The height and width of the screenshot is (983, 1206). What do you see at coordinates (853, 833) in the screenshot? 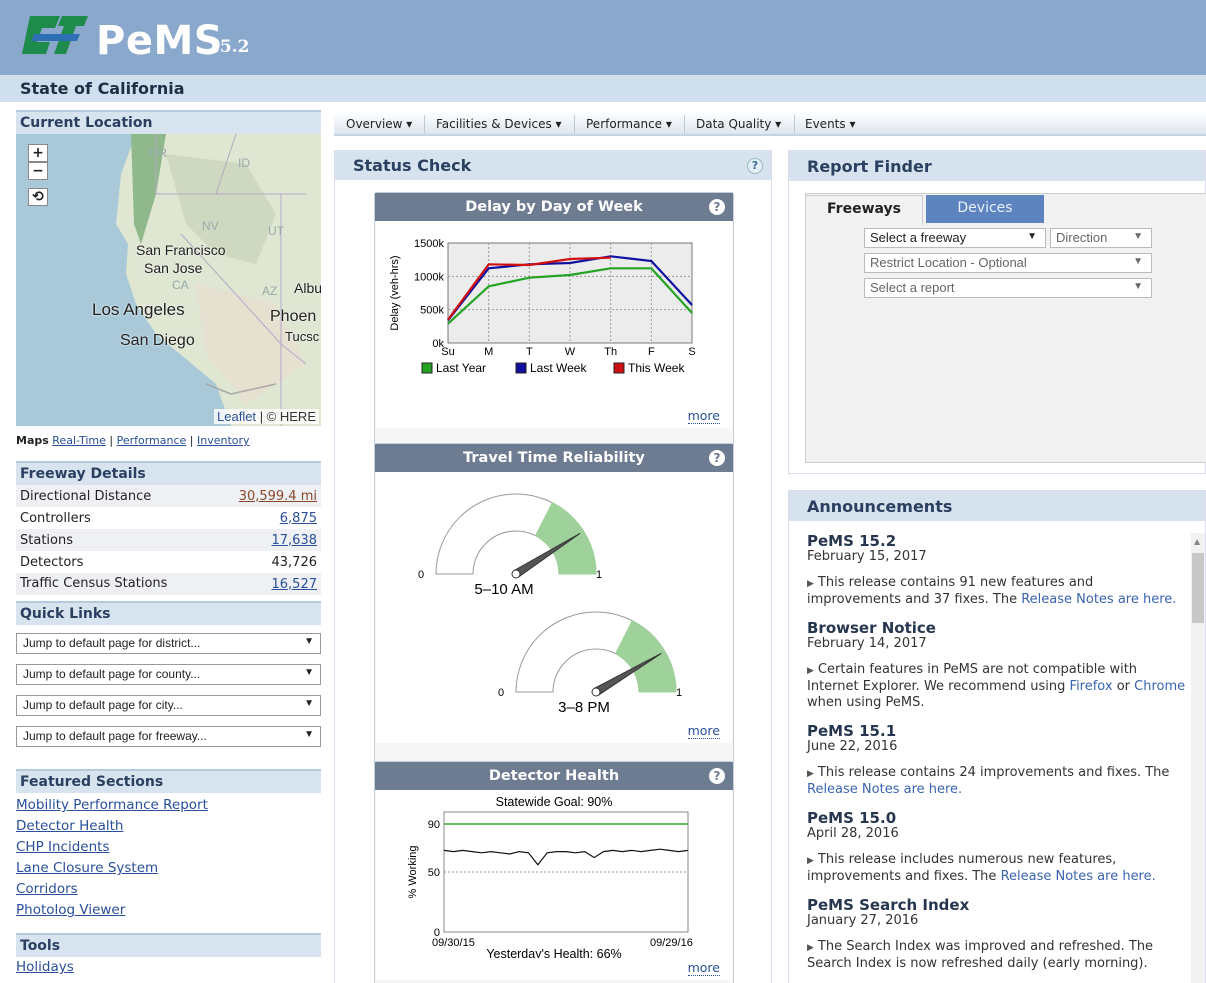
I see `announcement-date: April 28, 2016` at bounding box center [853, 833].